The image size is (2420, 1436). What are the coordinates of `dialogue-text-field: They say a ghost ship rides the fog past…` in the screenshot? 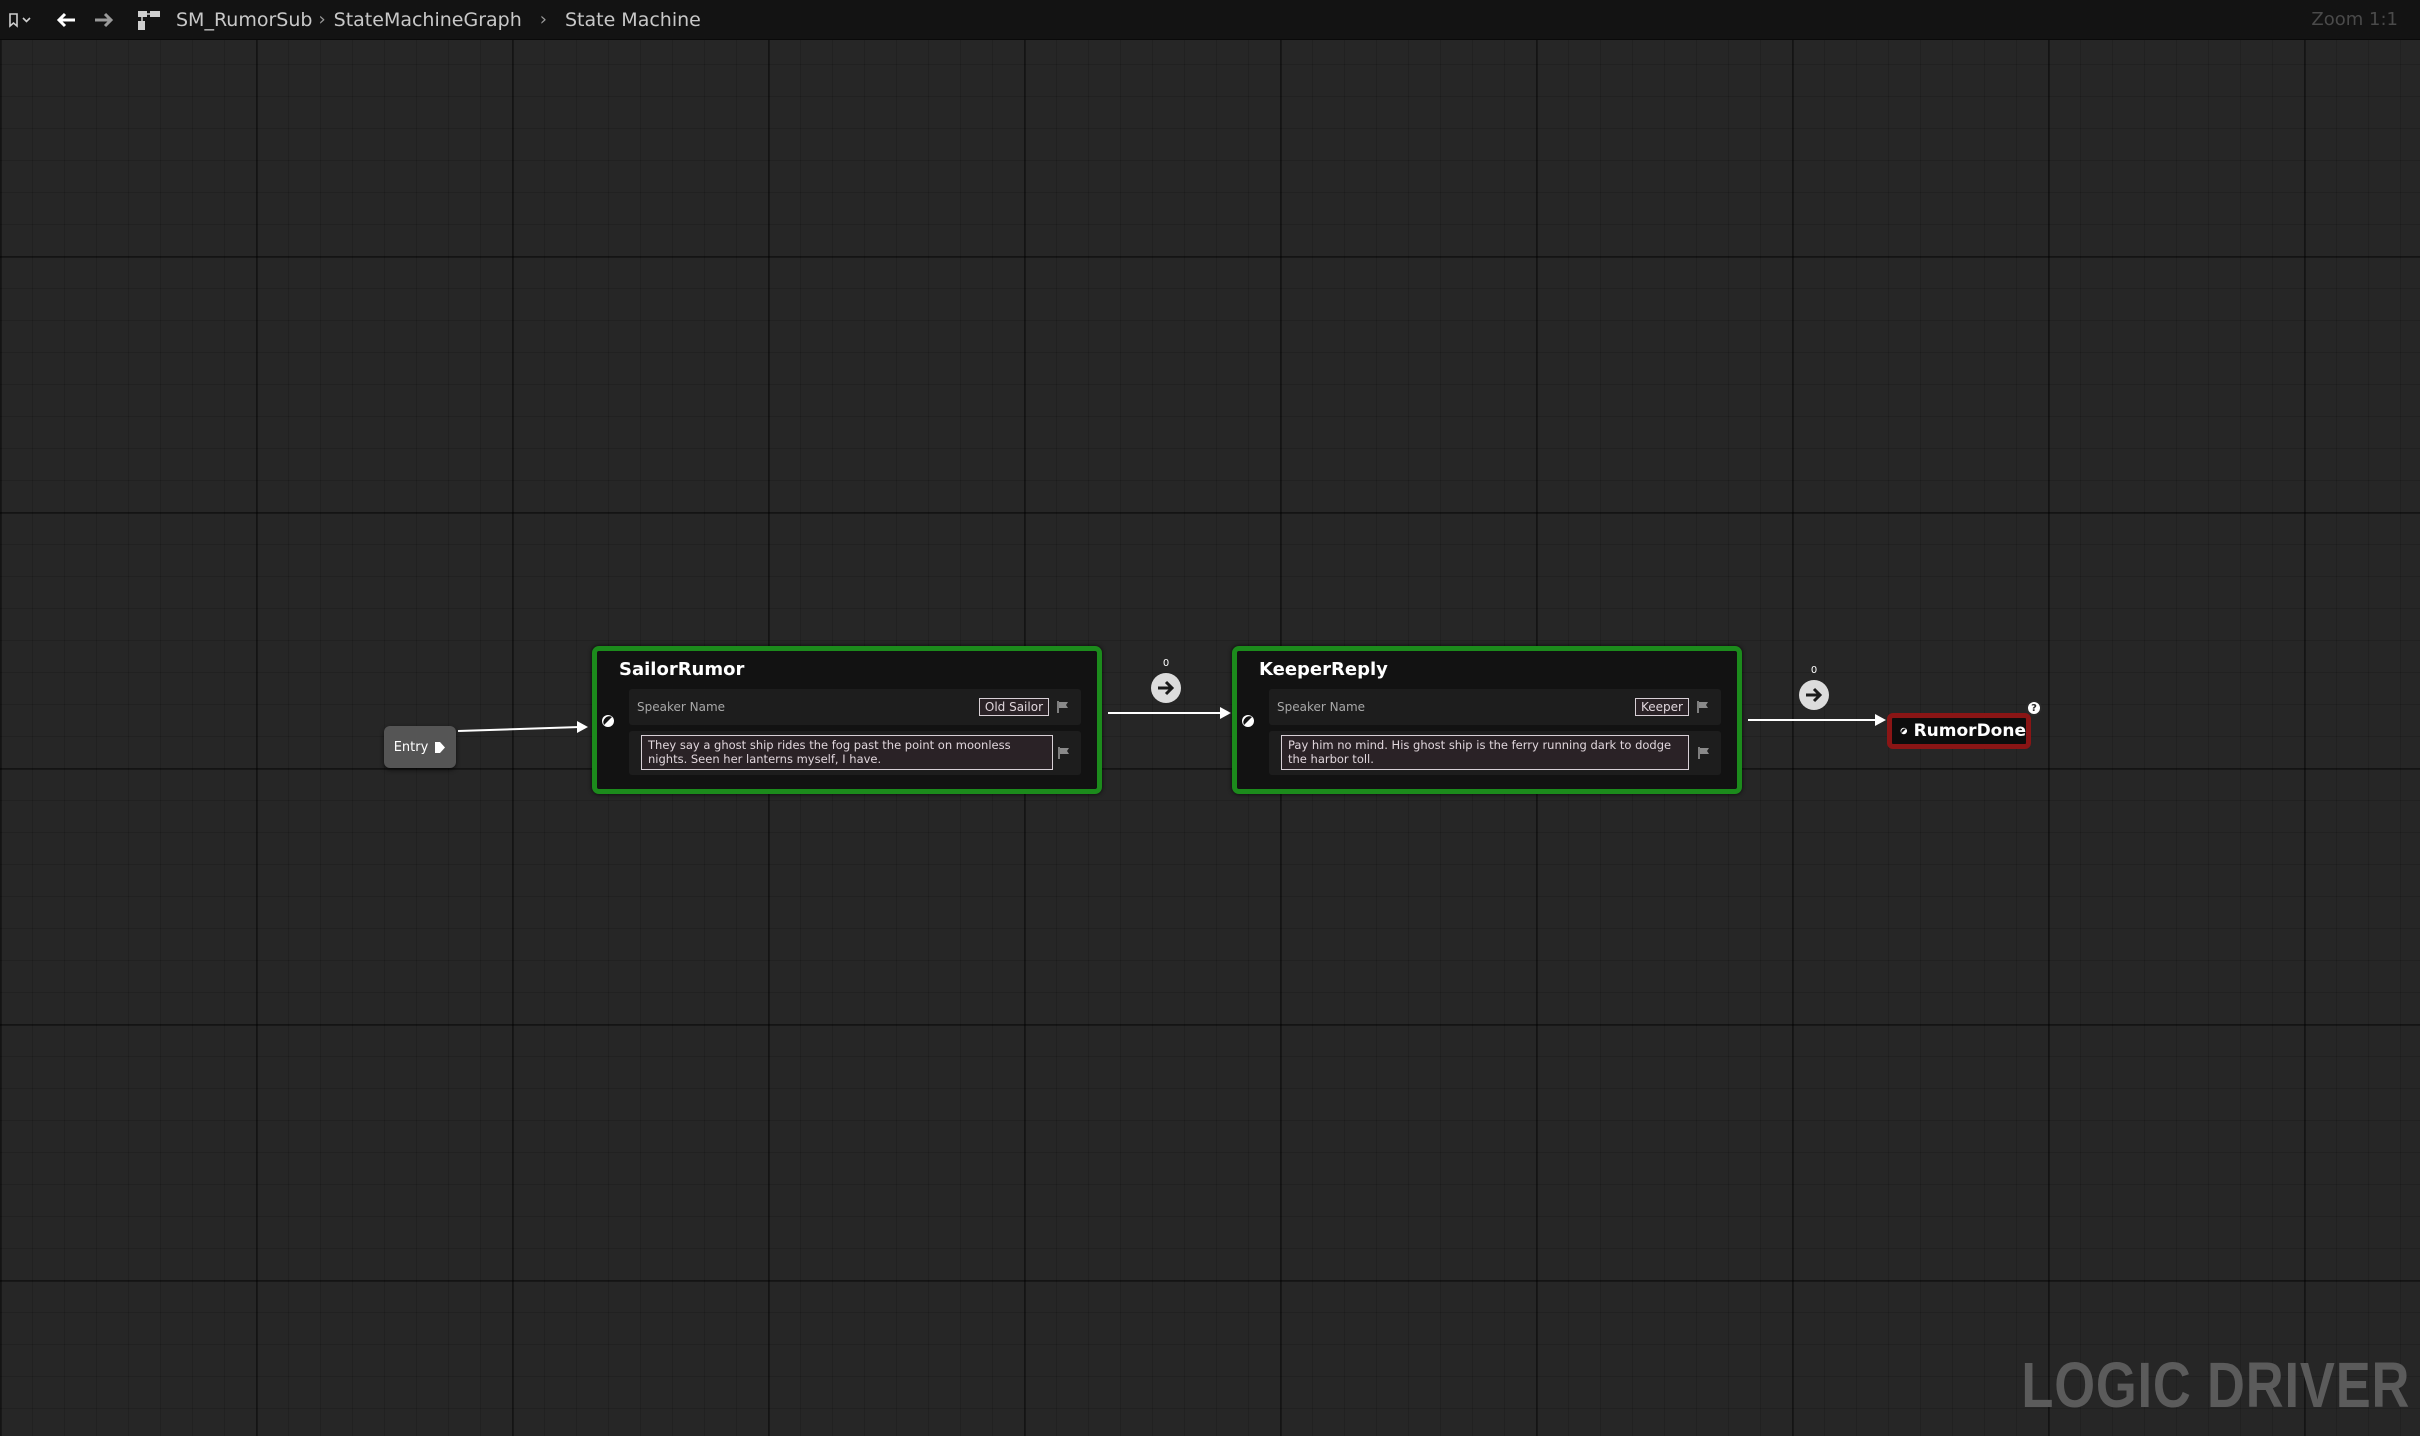 It's located at (847, 752).